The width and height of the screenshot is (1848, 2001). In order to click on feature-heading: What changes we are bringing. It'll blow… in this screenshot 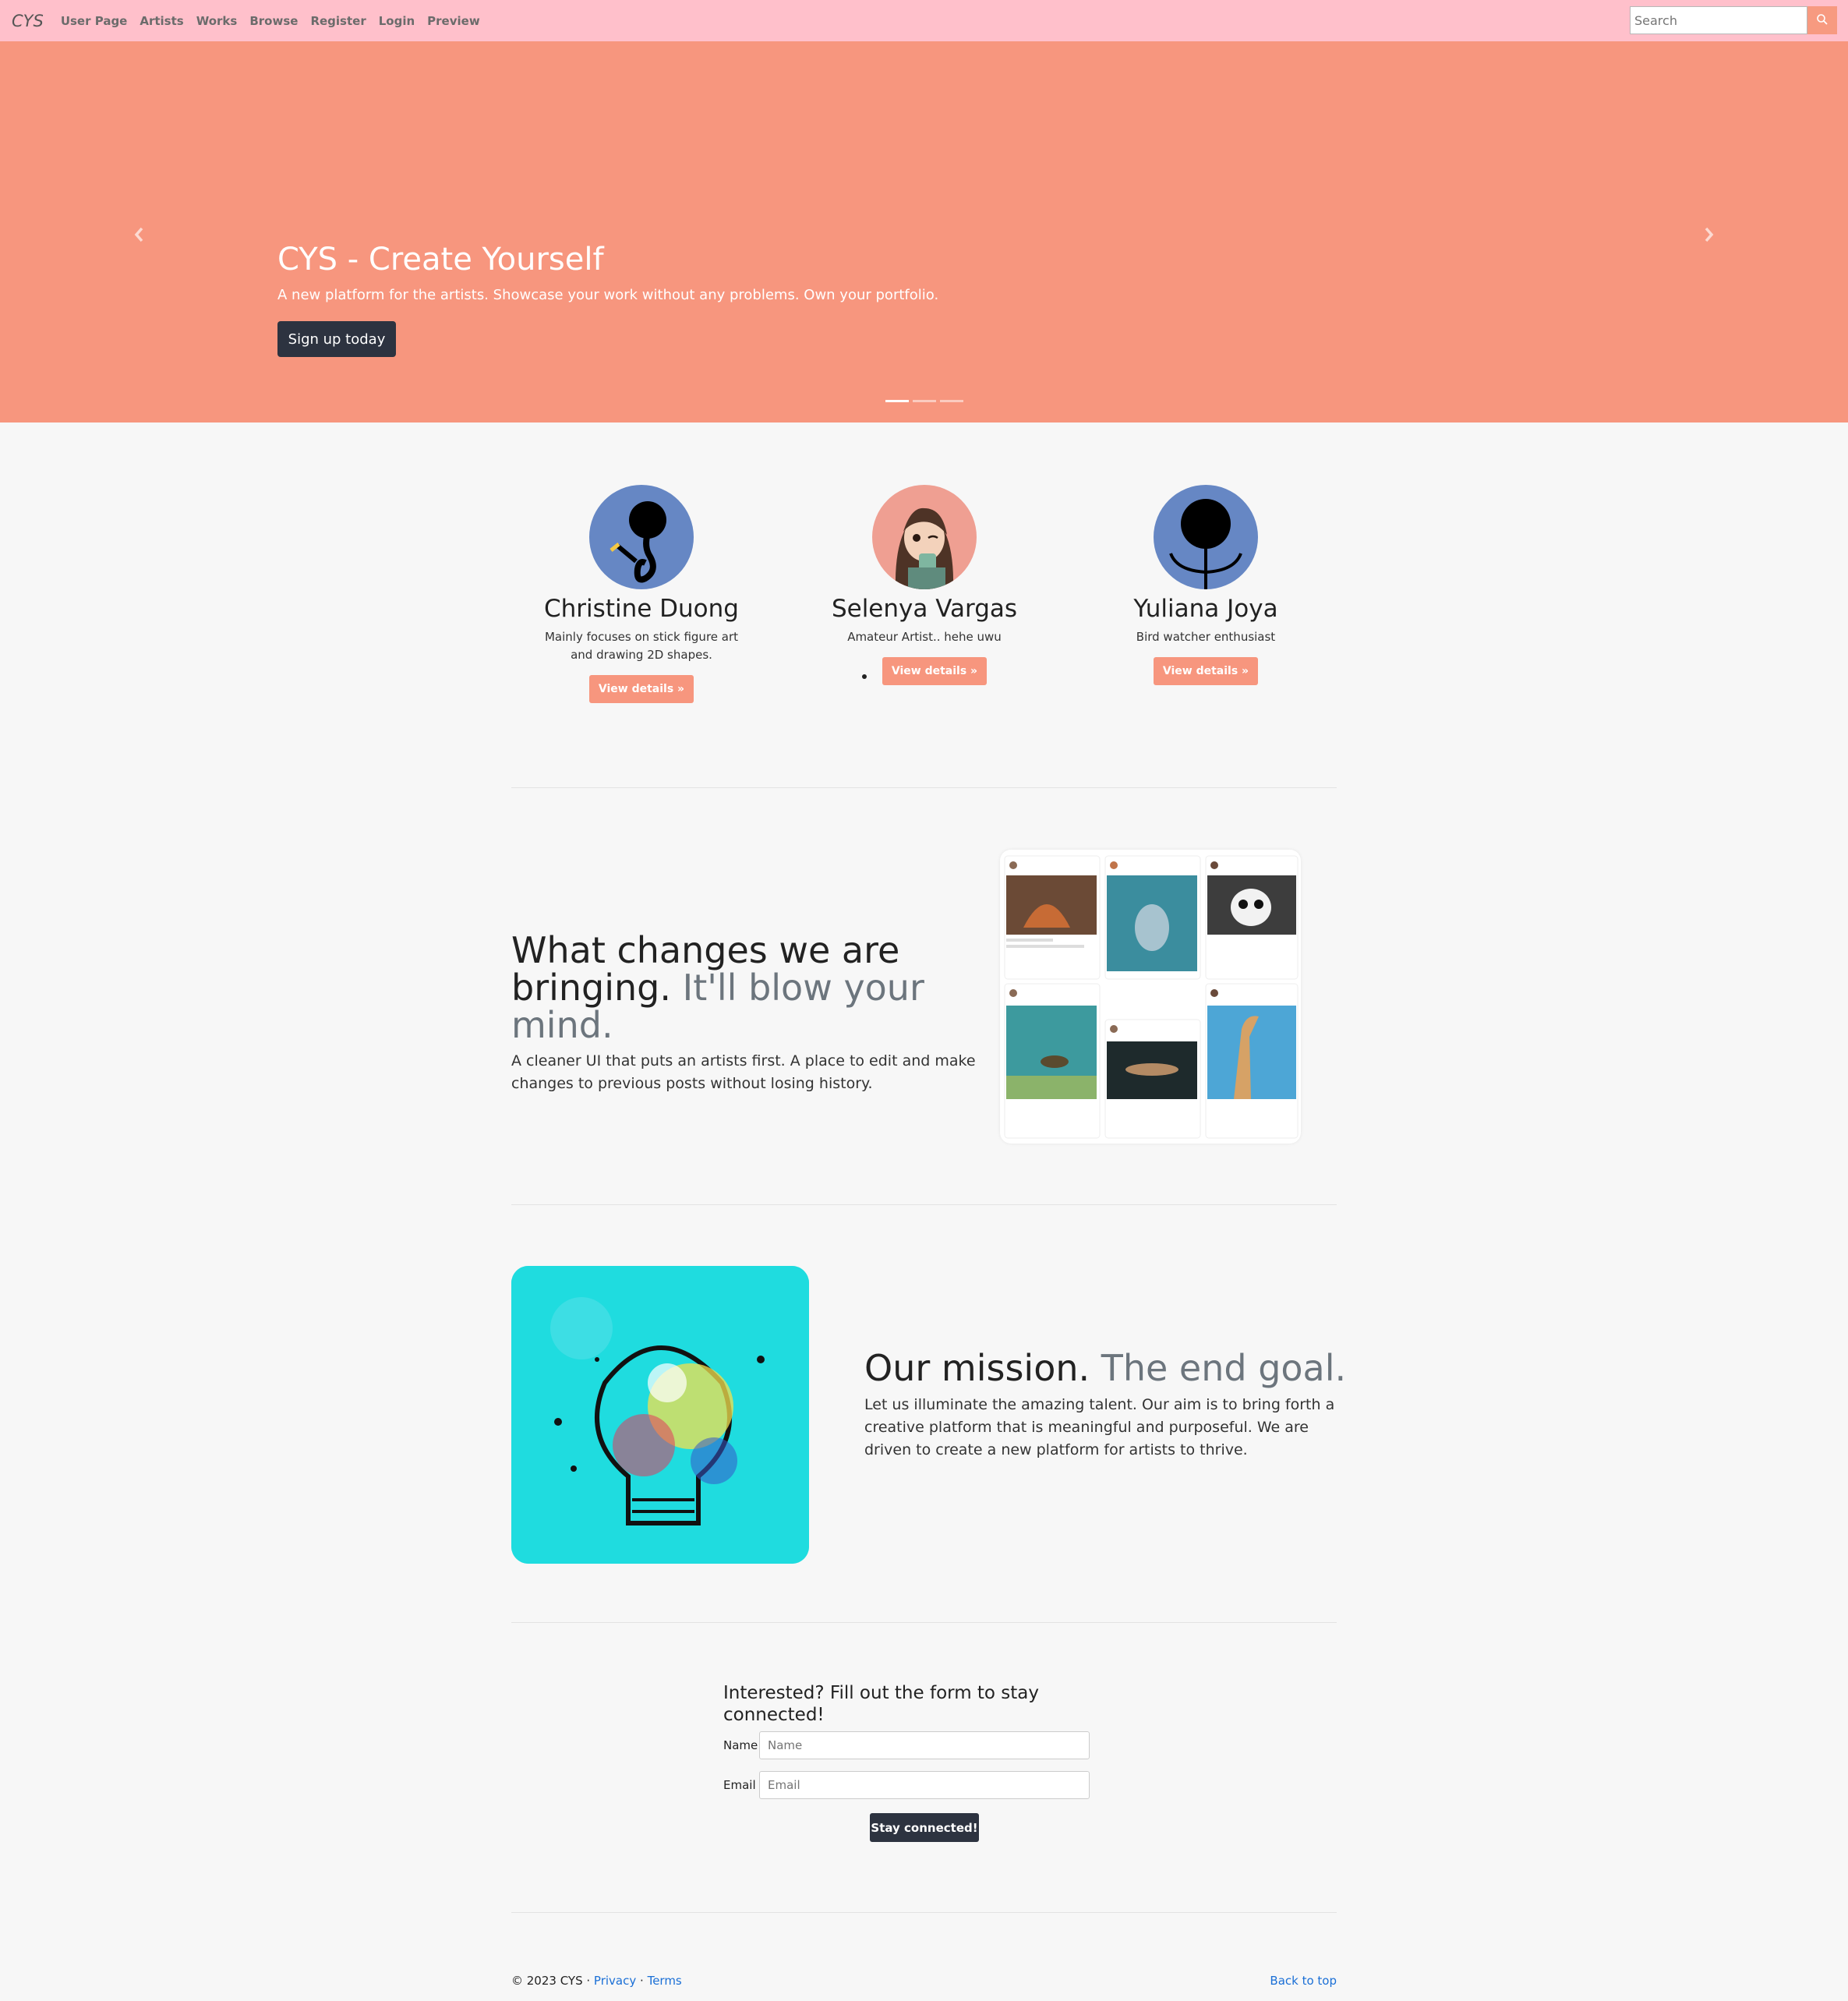, I will do `click(729, 988)`.